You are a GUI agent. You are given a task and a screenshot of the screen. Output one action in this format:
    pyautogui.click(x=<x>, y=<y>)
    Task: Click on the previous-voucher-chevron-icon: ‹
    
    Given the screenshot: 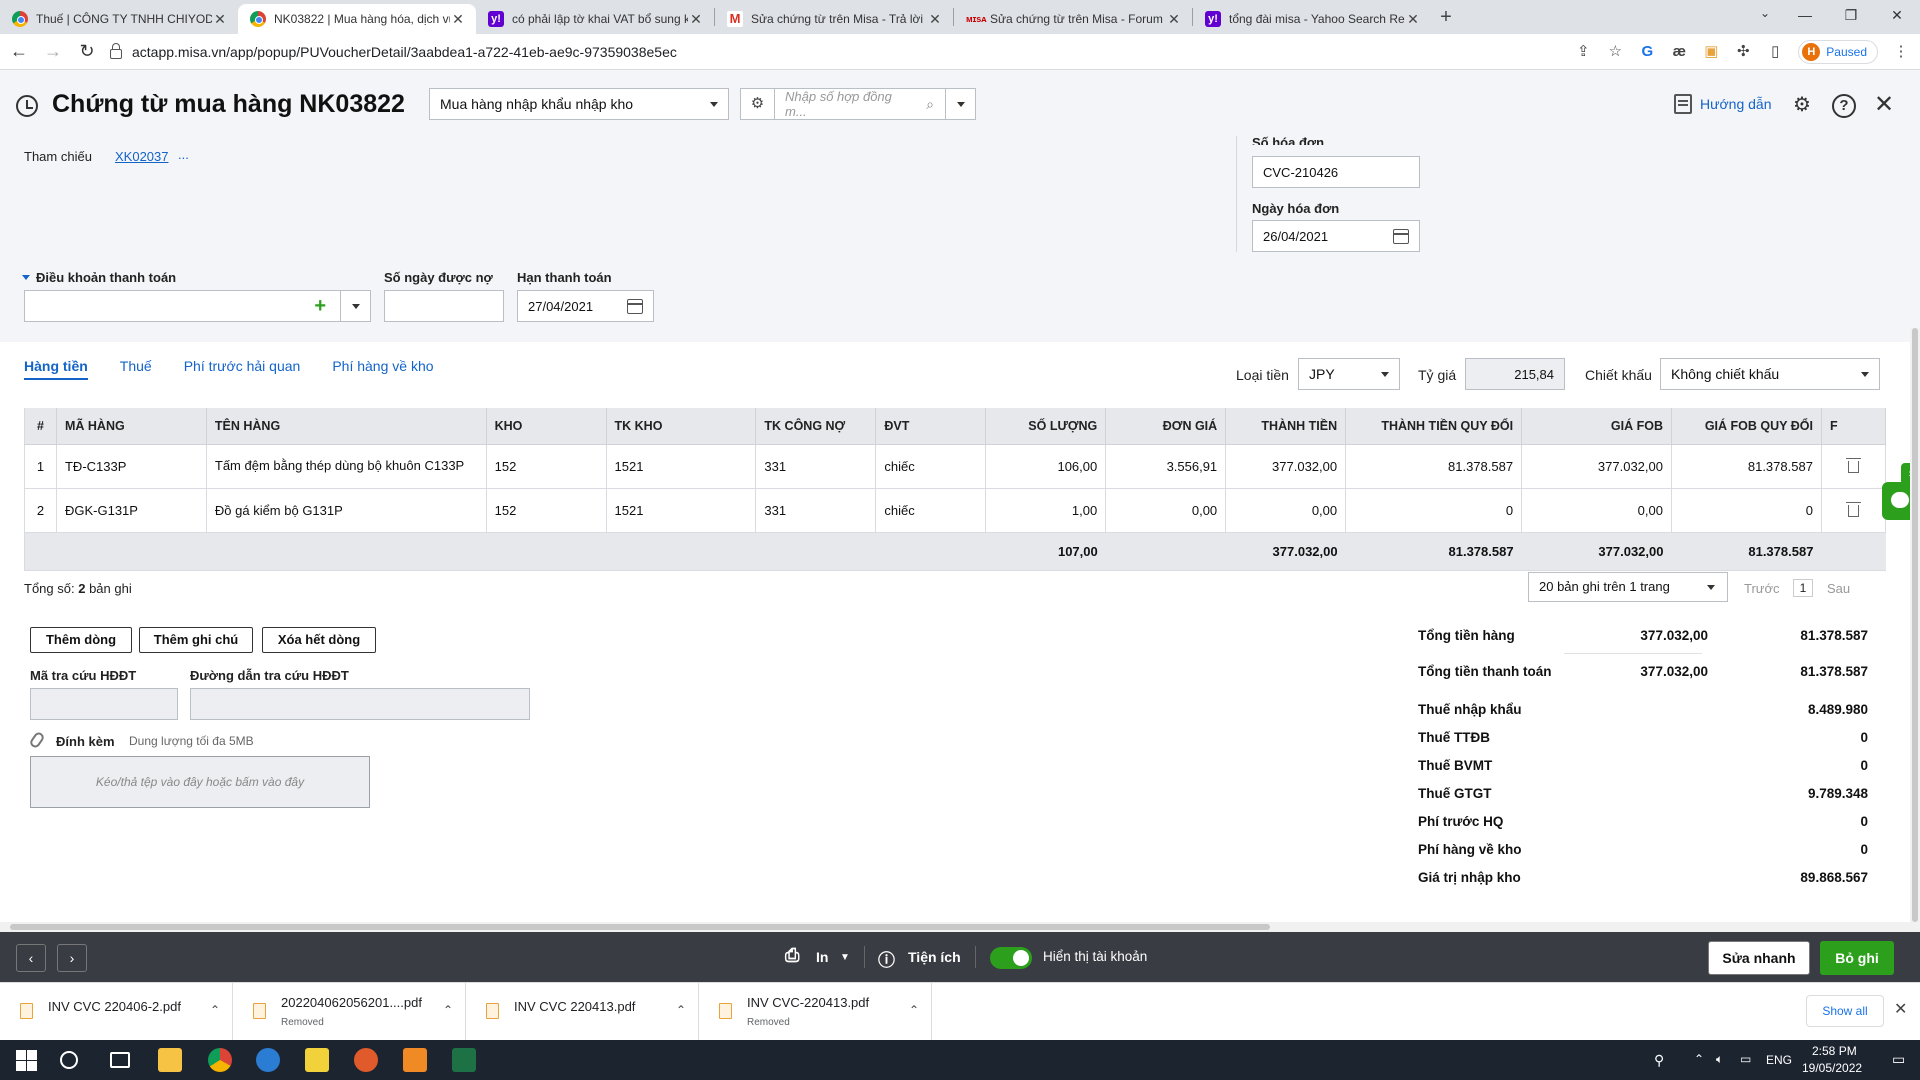 What is the action you would take?
    pyautogui.click(x=31, y=958)
    